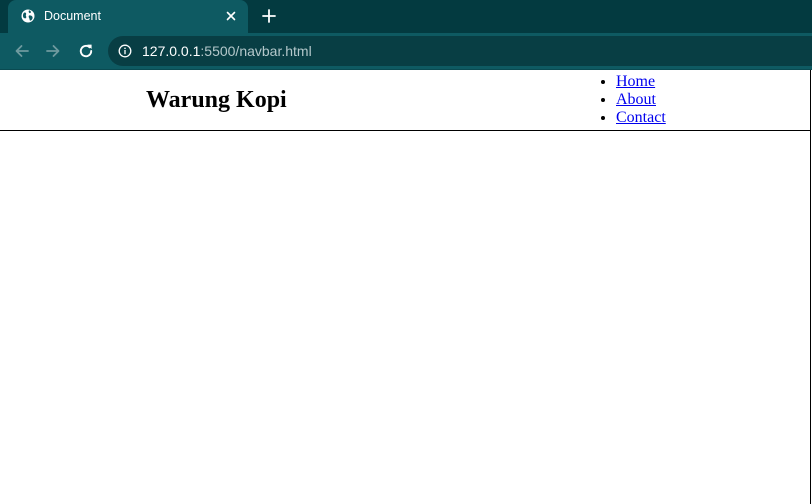 Image resolution: width=812 pixels, height=504 pixels. Describe the element at coordinates (216, 100) in the screenshot. I see `site-brand: Warung Kopi` at that location.